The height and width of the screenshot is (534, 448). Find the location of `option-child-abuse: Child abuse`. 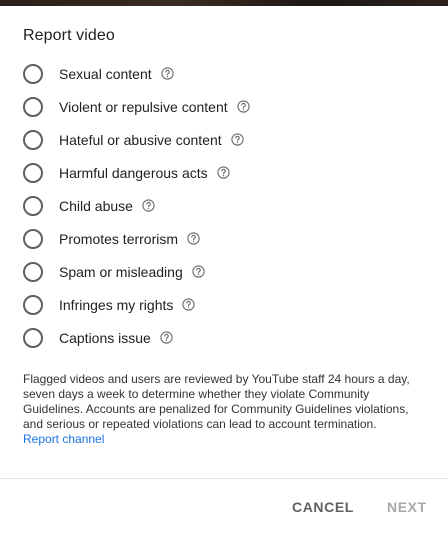

option-child-abuse: Child abuse is located at coordinates (224, 205).